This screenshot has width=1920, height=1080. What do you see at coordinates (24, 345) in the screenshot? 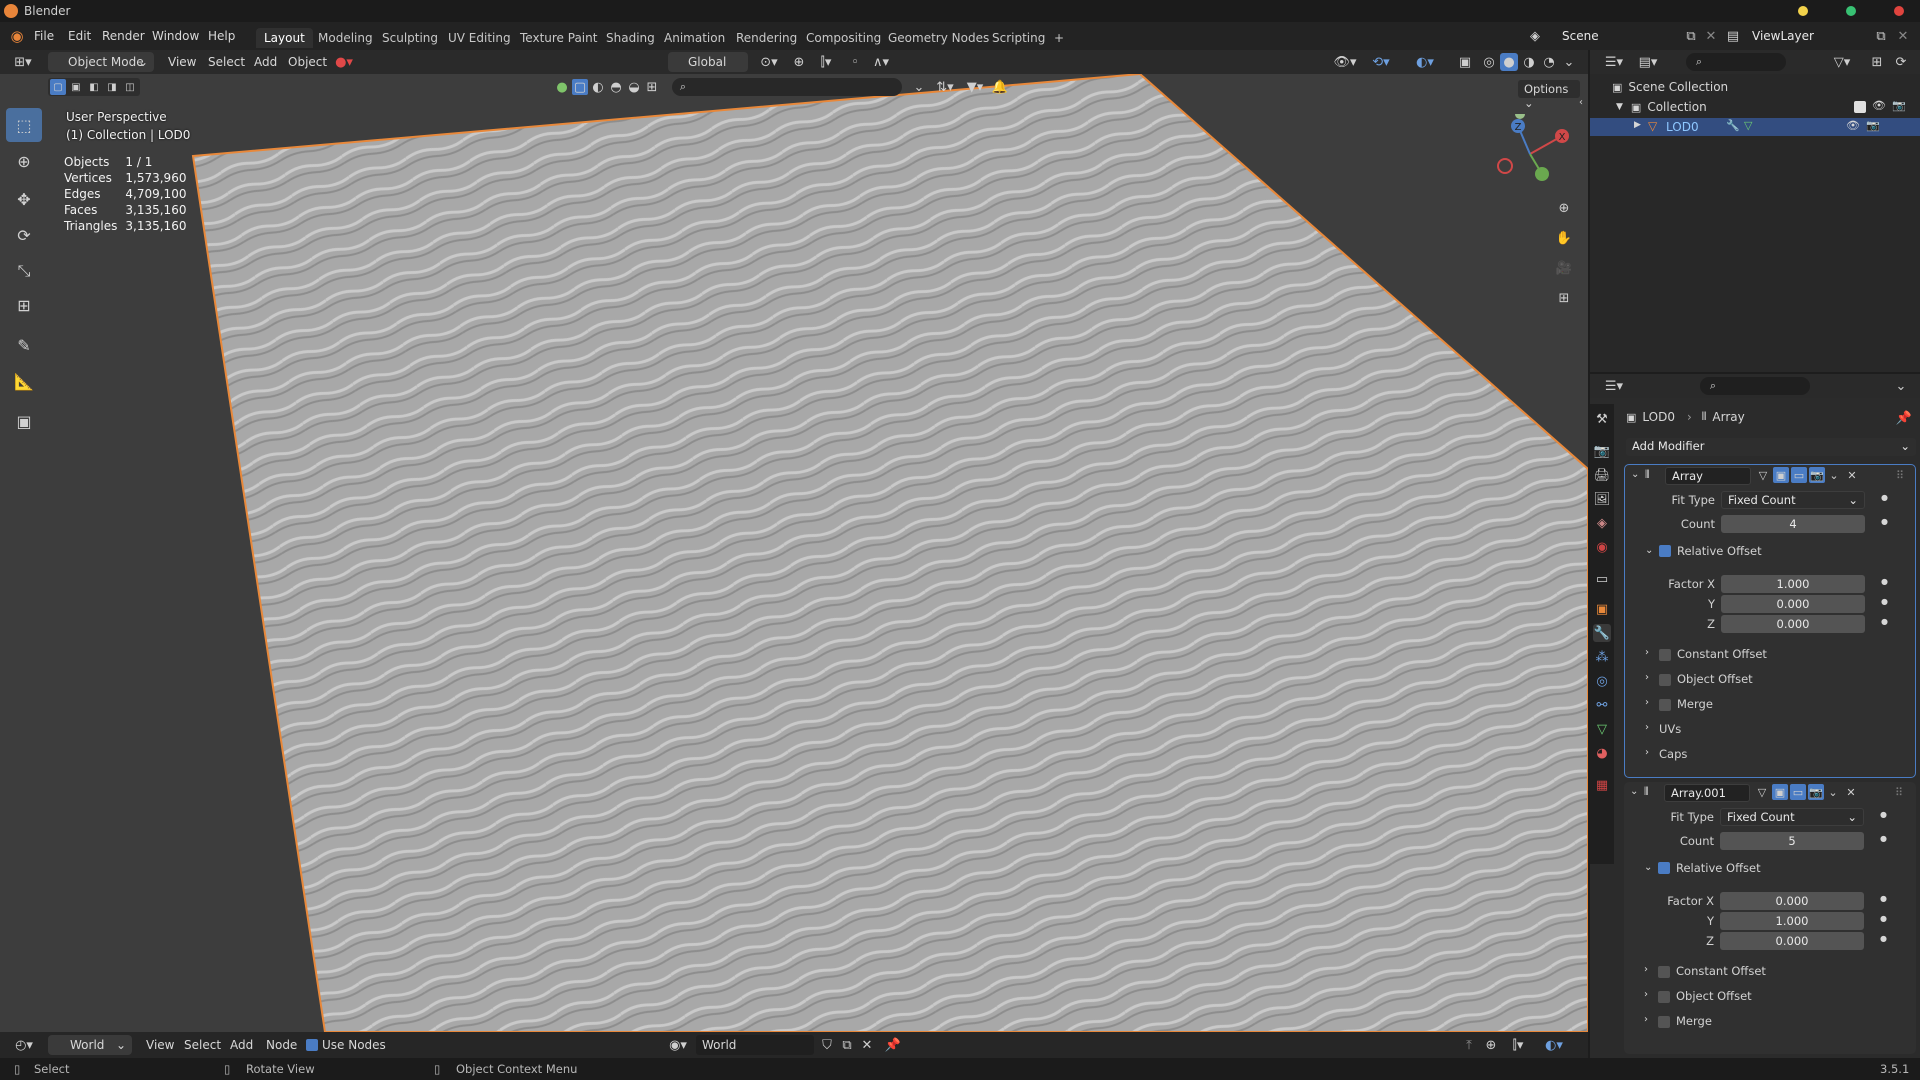
I see `annotate-tool: ✎` at bounding box center [24, 345].